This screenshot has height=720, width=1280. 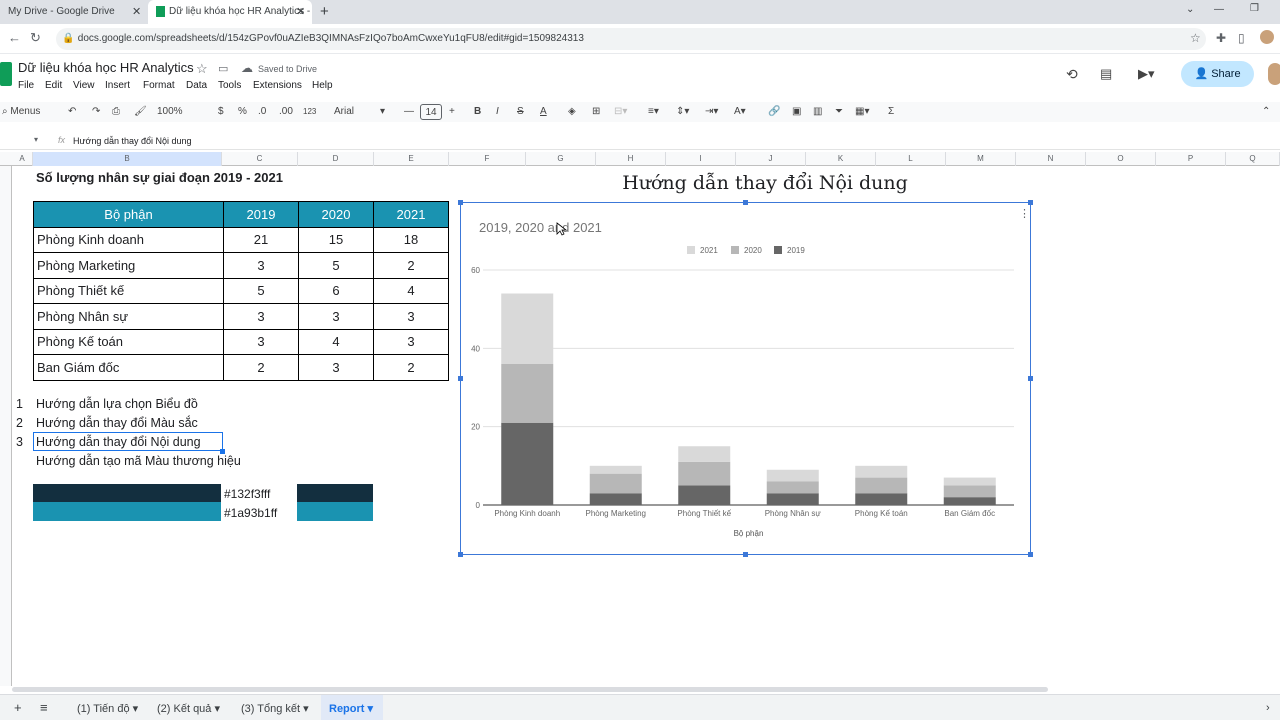 I want to click on formula-input: Hướng dẫn thay đổi Nội dung, so click(x=132, y=141).